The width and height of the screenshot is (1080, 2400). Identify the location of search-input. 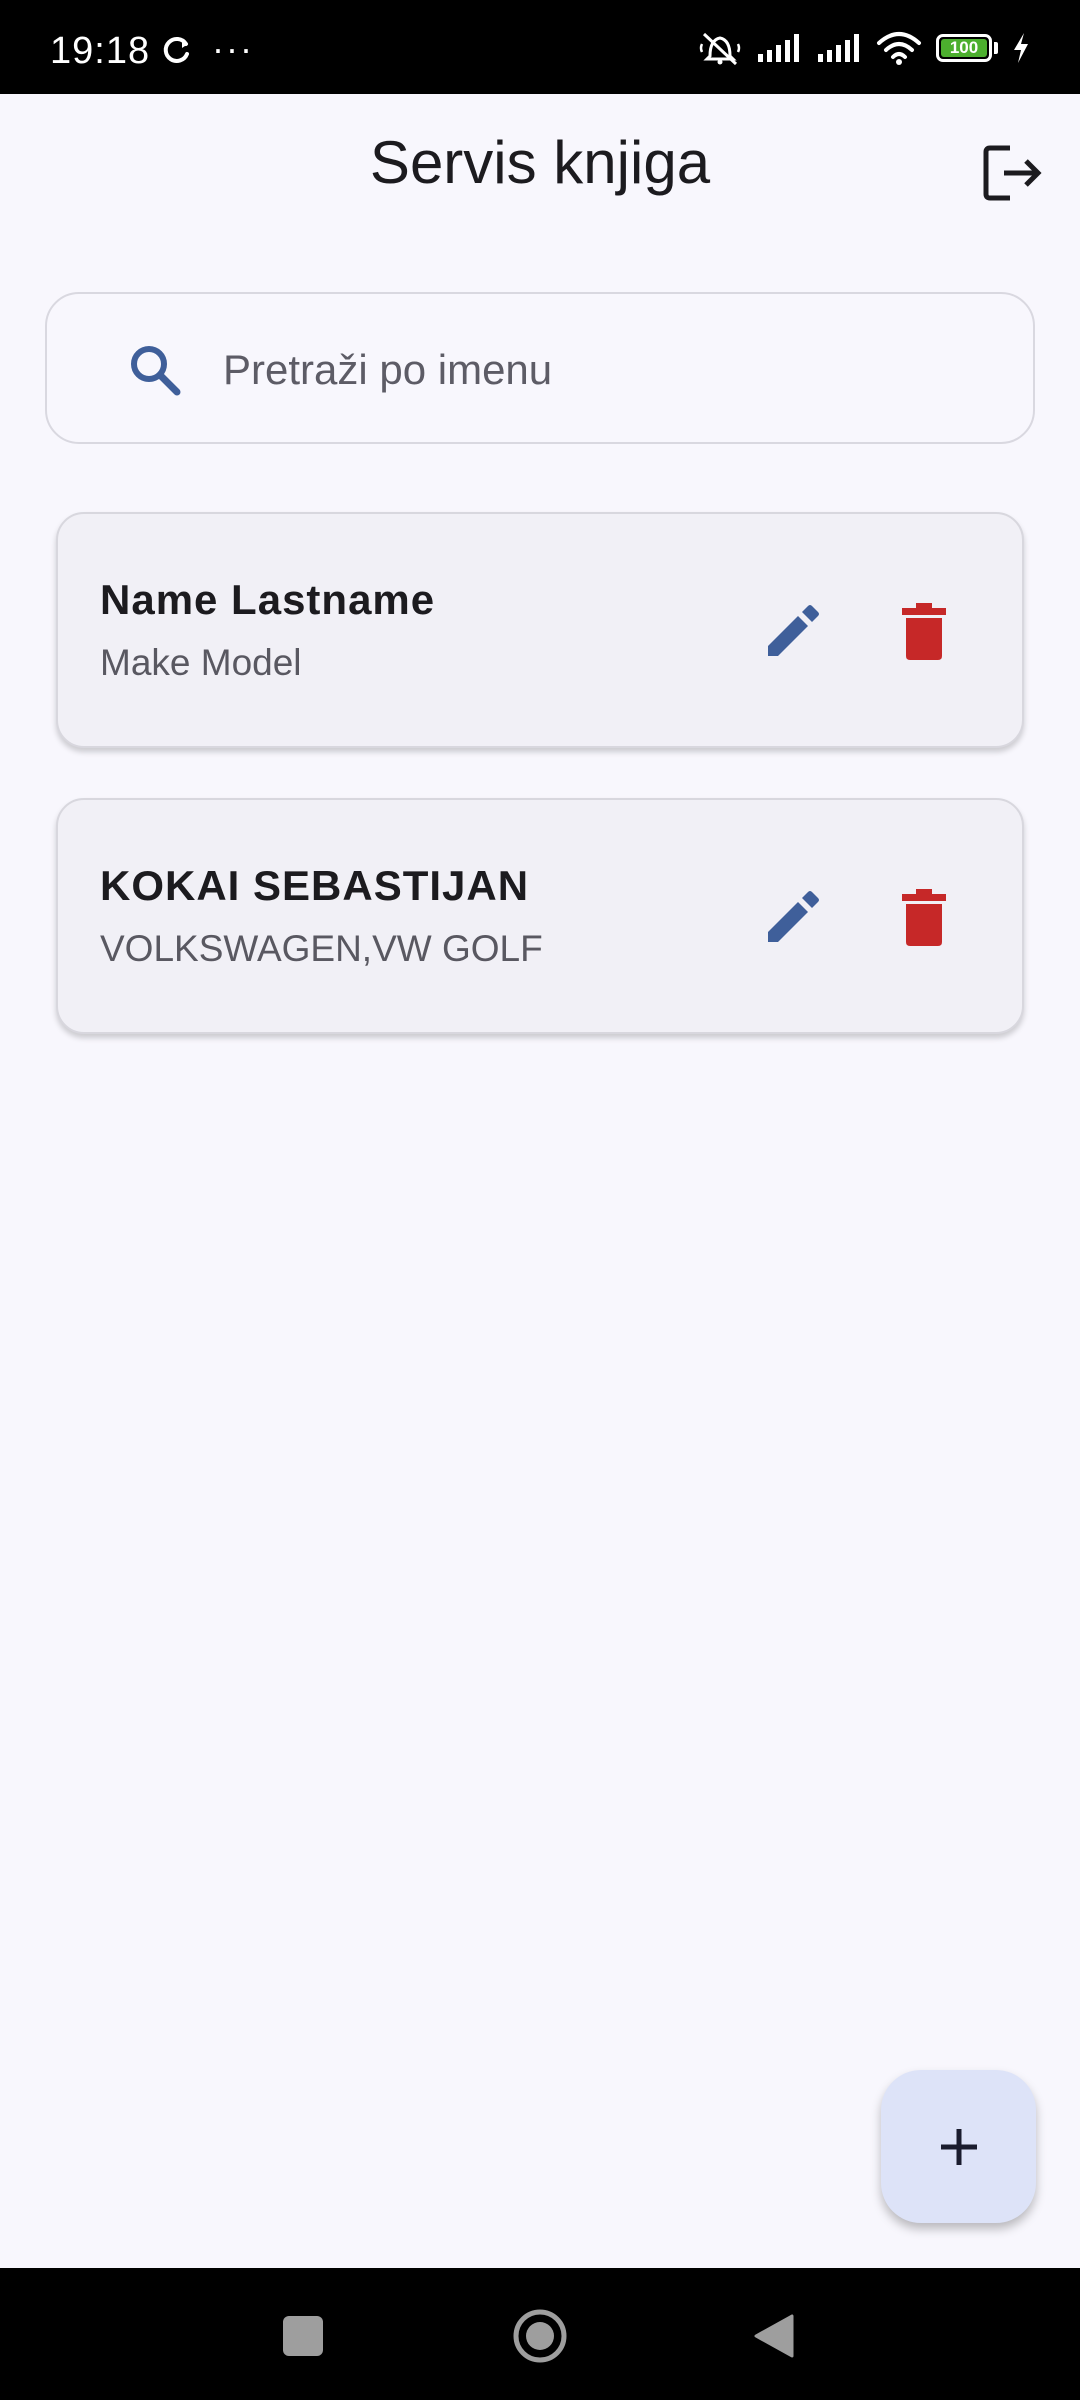
(613, 370).